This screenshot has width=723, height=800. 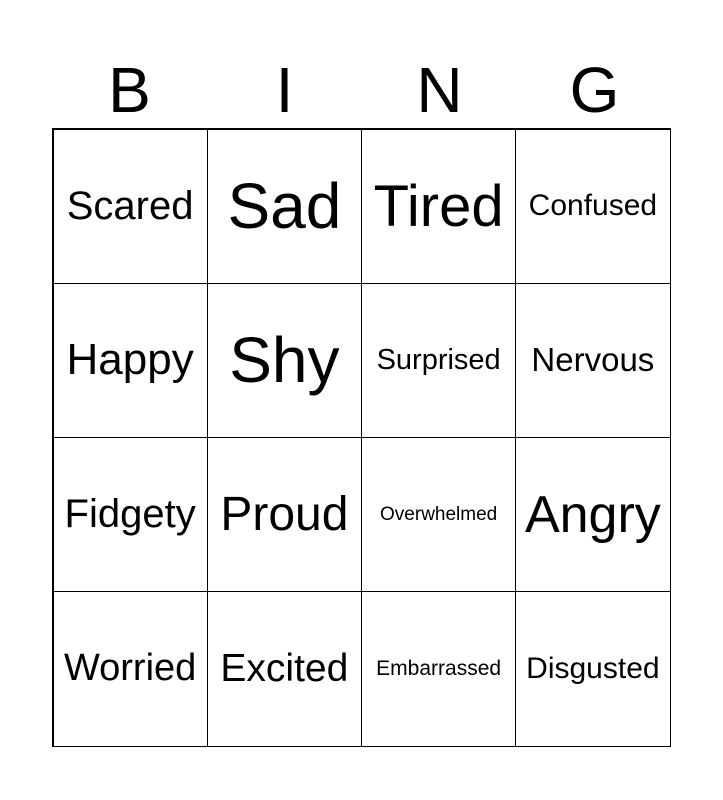 I want to click on cell-text: Scared, so click(x=130, y=205).